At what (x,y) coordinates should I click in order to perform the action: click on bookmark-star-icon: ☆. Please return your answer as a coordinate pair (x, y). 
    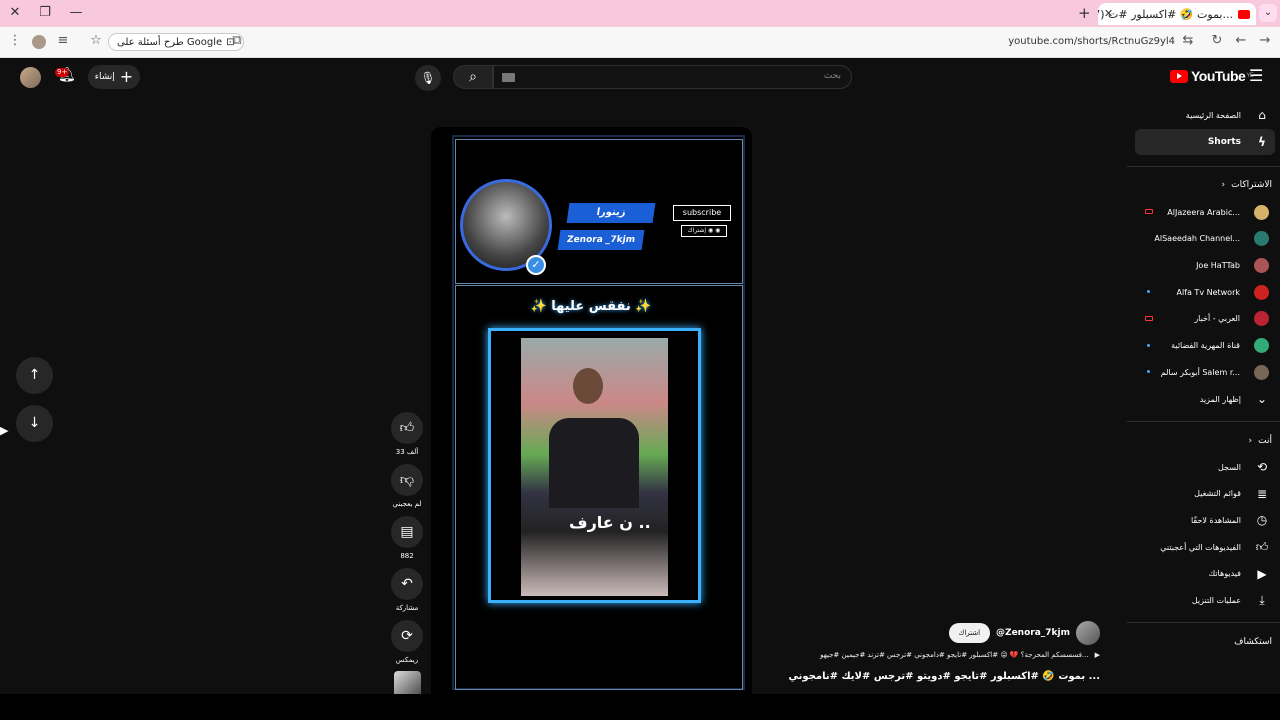
    Looking at the image, I should click on (96, 40).